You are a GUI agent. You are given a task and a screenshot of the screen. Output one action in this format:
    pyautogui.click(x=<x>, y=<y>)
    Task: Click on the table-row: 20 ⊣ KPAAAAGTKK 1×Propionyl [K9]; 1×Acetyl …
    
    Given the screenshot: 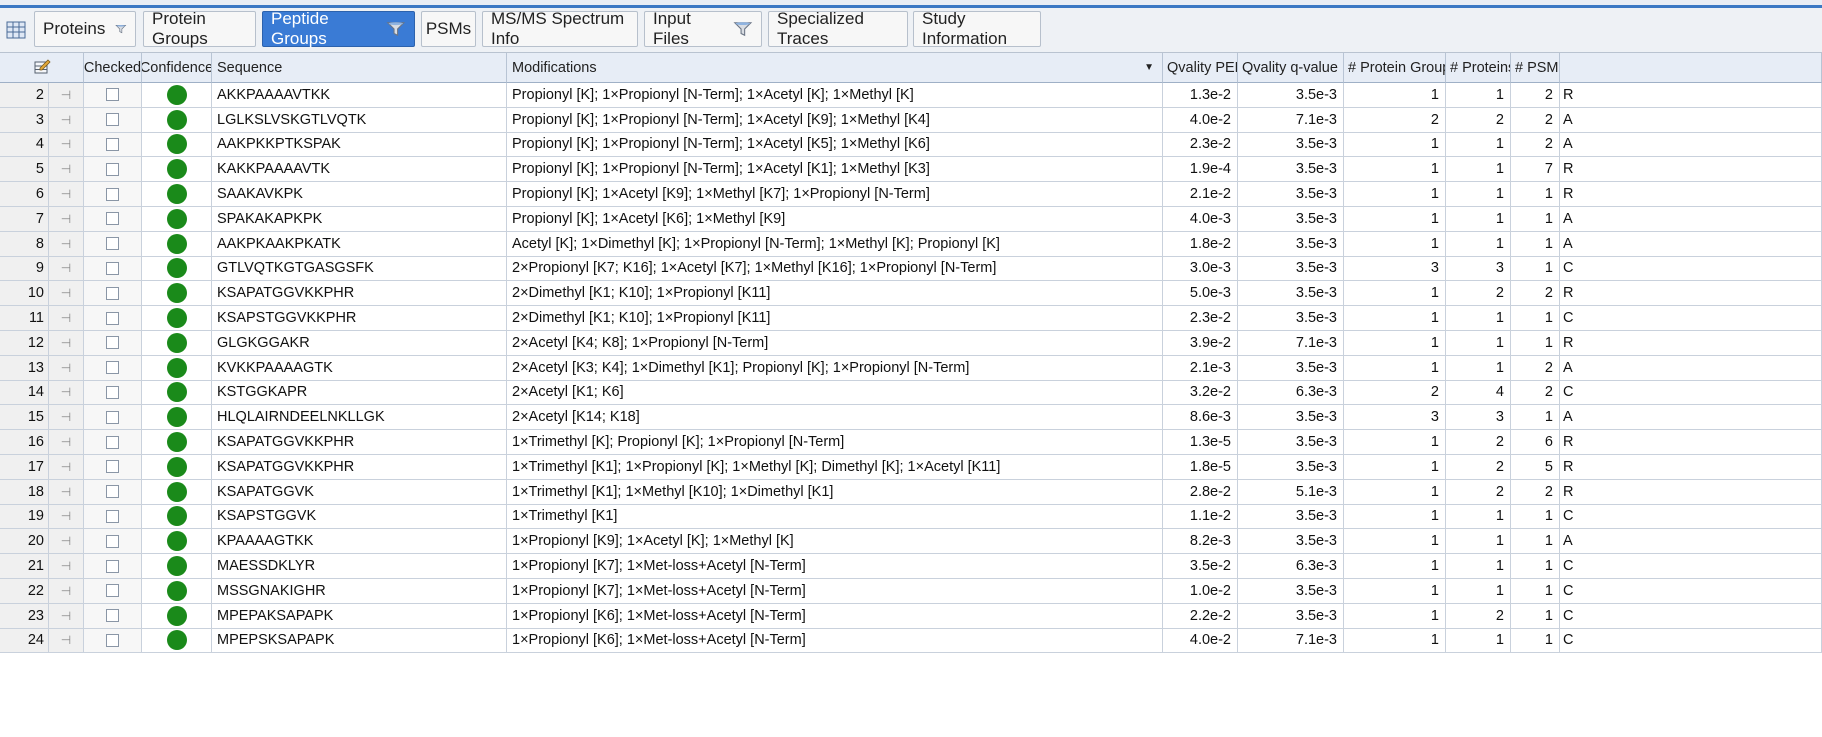 What is the action you would take?
    pyautogui.click(x=911, y=542)
    